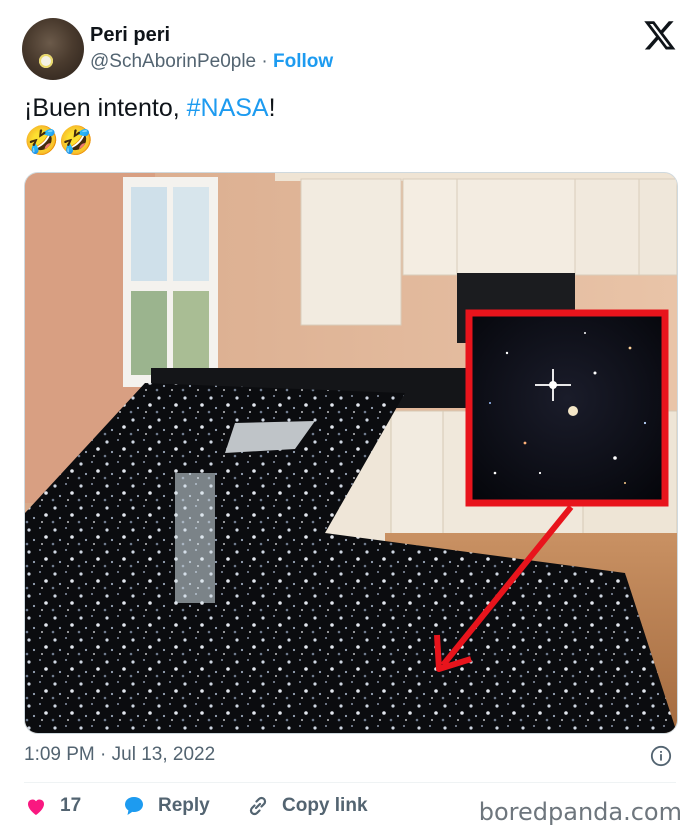 Image resolution: width=700 pixels, height=835 pixels. Describe the element at coordinates (580, 812) in the screenshot. I see `watermark: boredpanda.com` at that location.